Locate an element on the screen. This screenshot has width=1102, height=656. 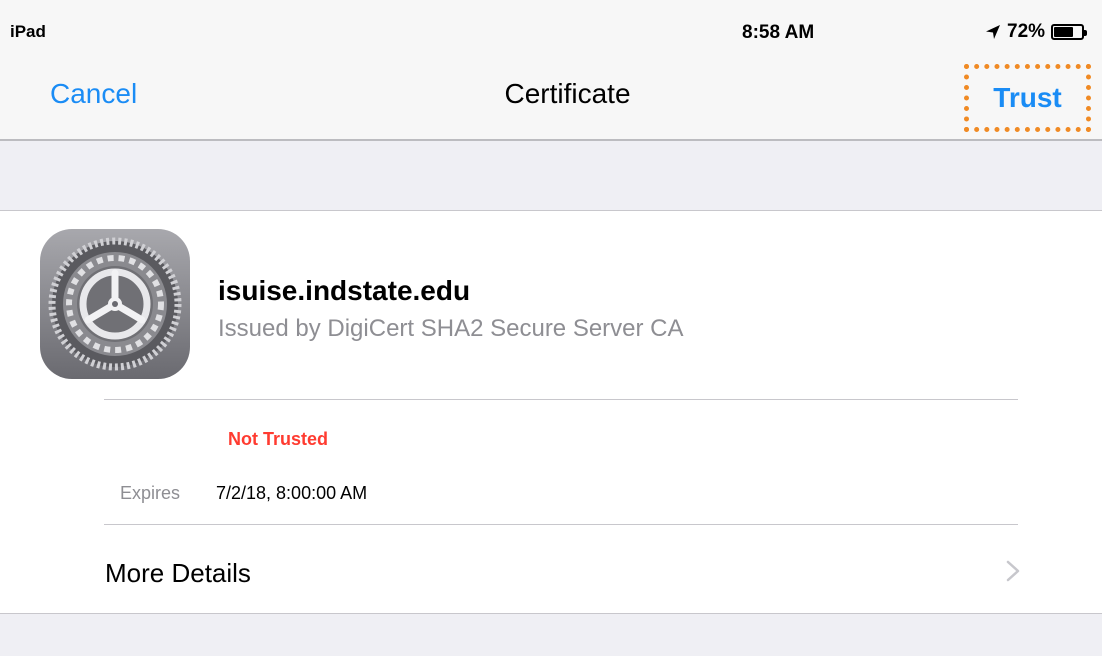
more-details-row: More Details is located at coordinates (551, 570).